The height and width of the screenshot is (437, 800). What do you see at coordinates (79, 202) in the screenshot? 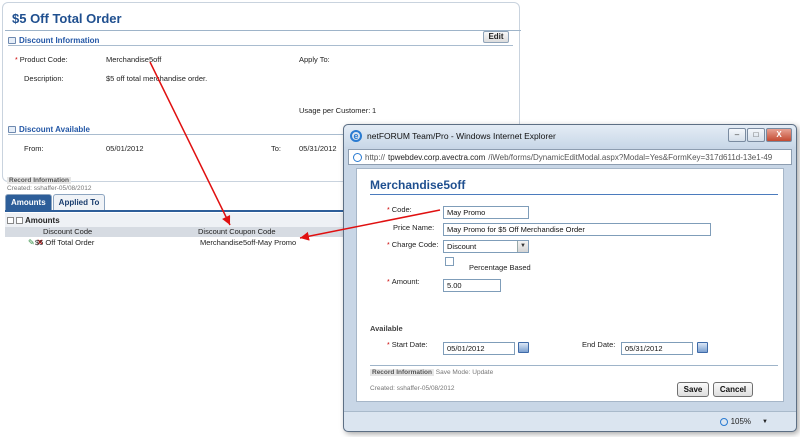
I see `tab-applied-to: Applied To` at bounding box center [79, 202].